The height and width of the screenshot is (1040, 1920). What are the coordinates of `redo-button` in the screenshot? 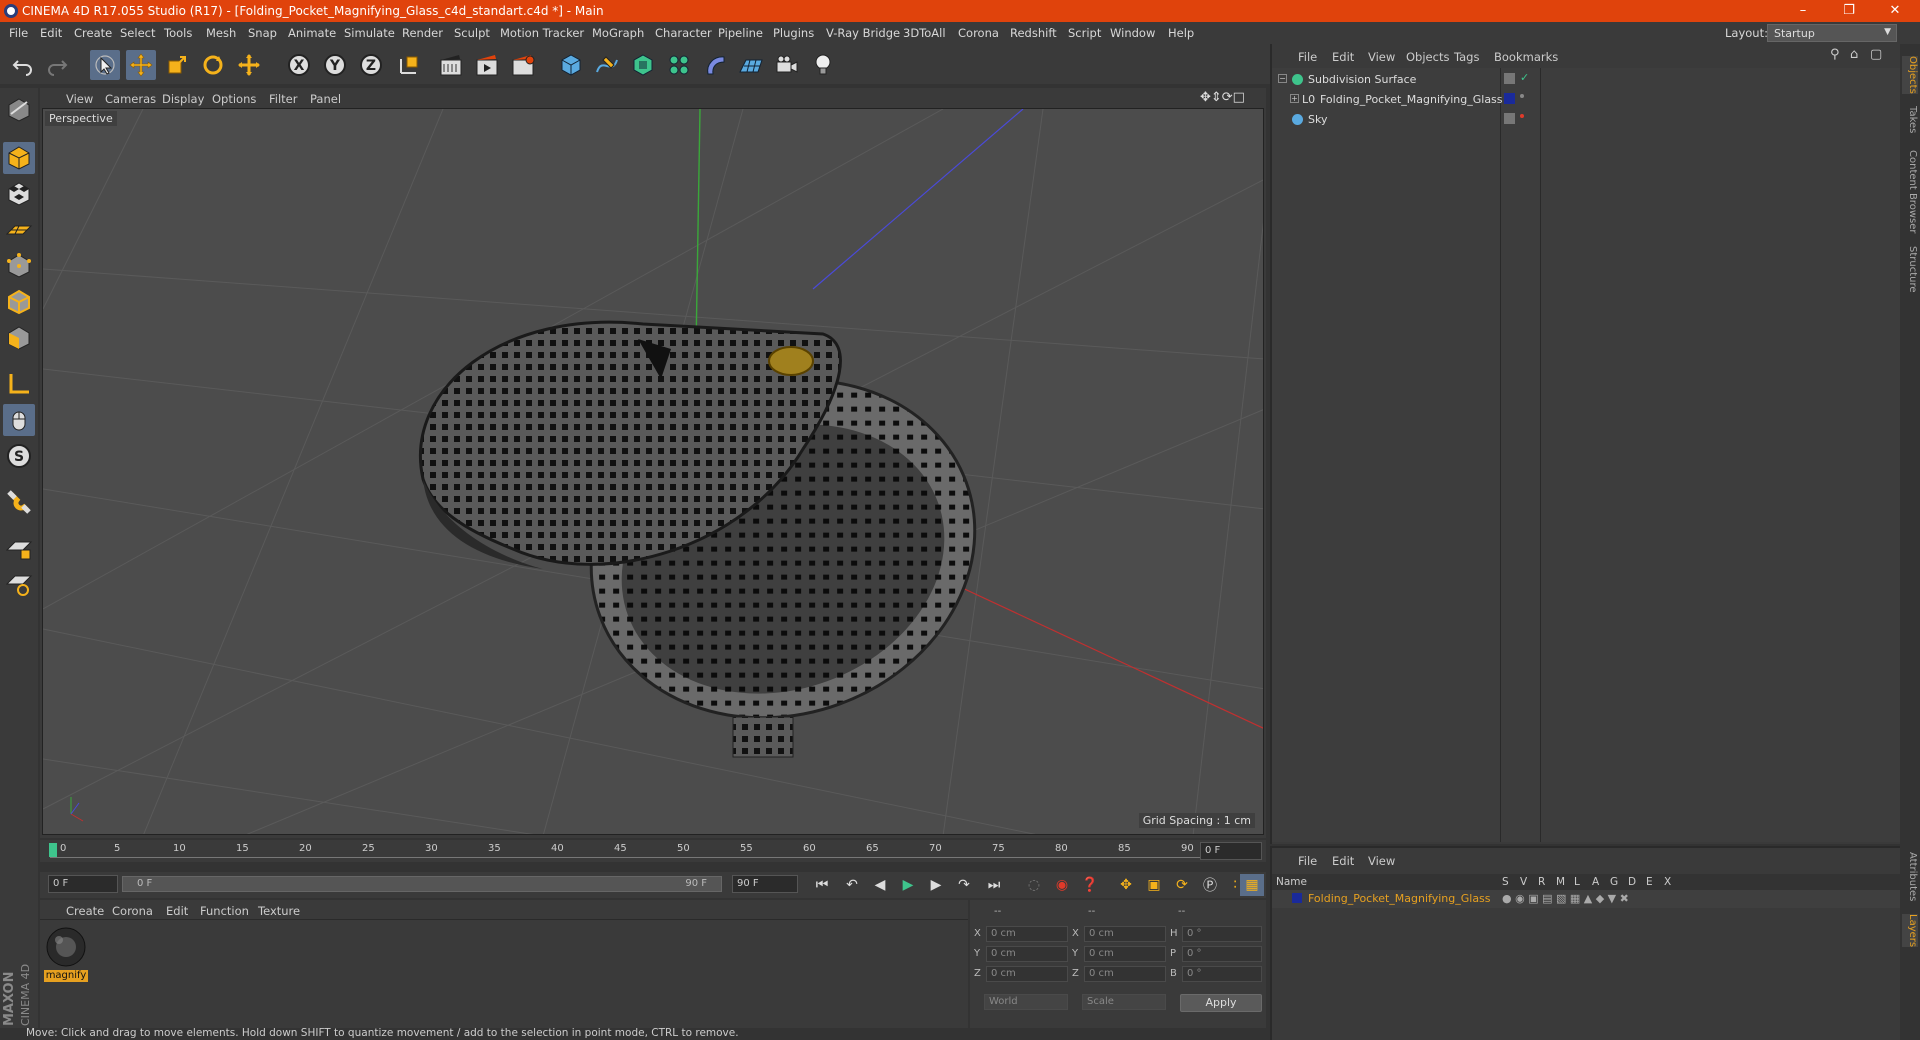 It's located at (57, 65).